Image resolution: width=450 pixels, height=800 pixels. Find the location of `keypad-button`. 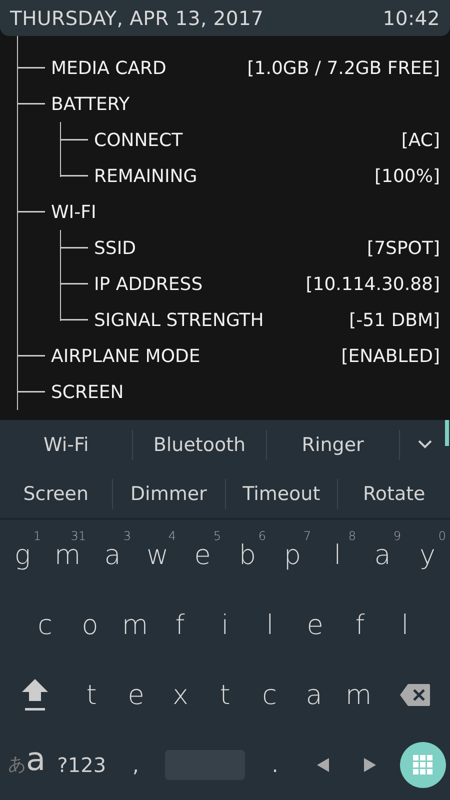

keypad-button is located at coordinates (423, 765).